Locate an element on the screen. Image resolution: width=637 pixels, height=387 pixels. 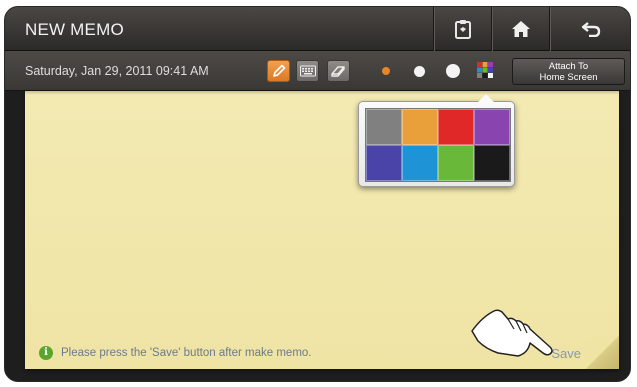
info-icon: i is located at coordinates (46, 353).